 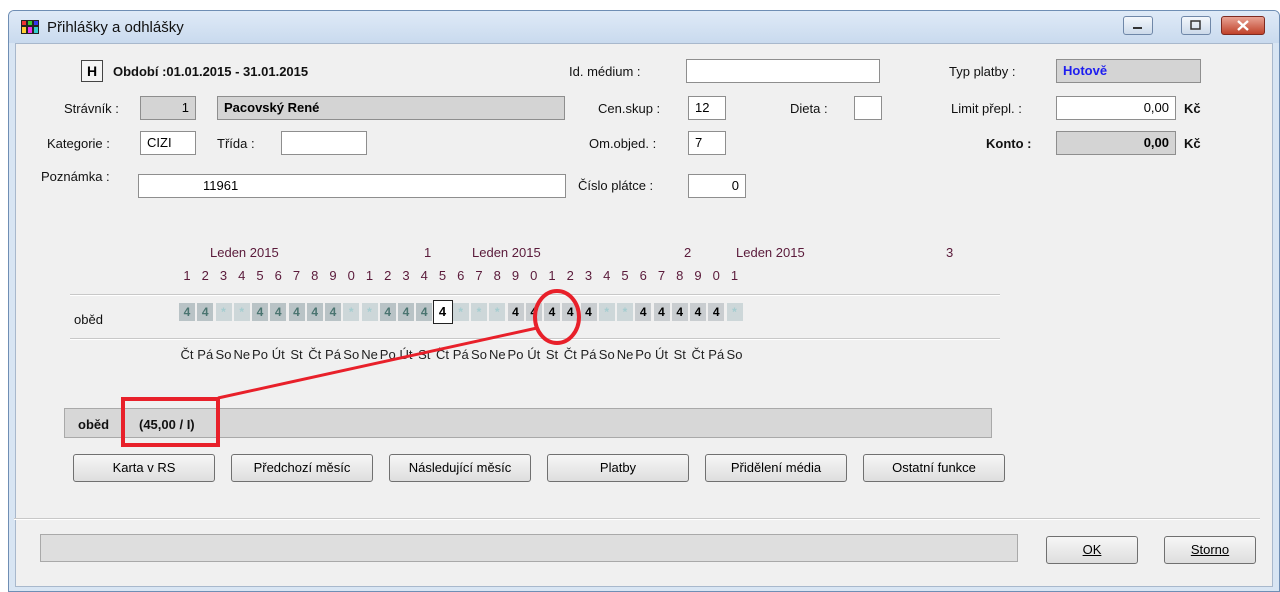 I want to click on kategorie-label: Kategorie :, so click(x=78, y=143).